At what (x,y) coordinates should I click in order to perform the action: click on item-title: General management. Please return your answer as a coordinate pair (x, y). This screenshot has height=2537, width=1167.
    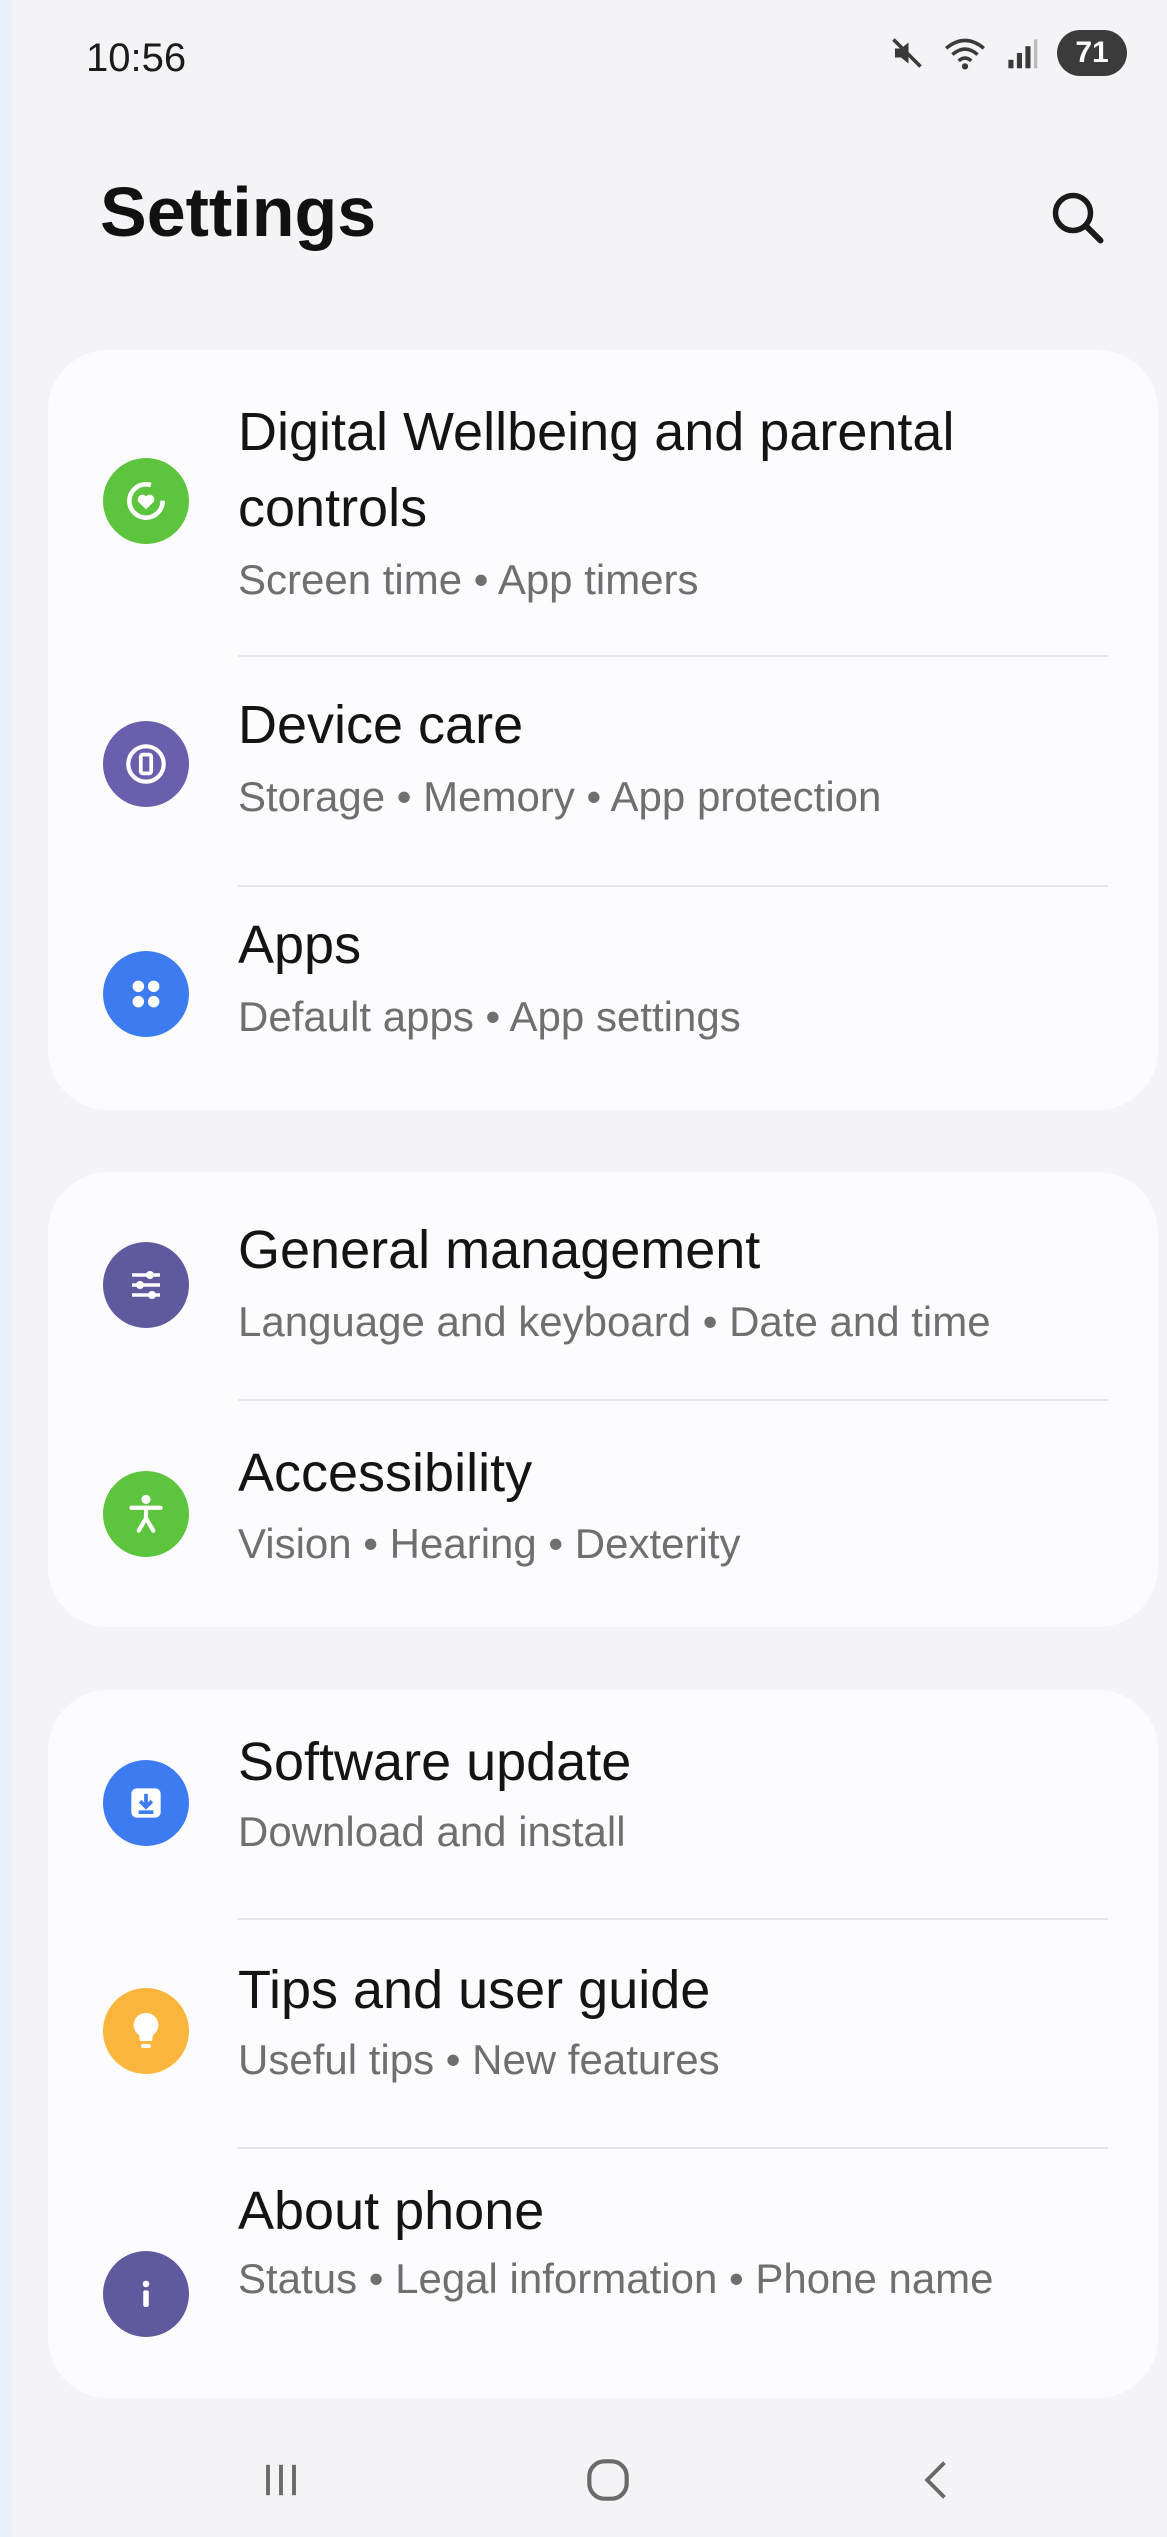
    Looking at the image, I should click on (499, 1250).